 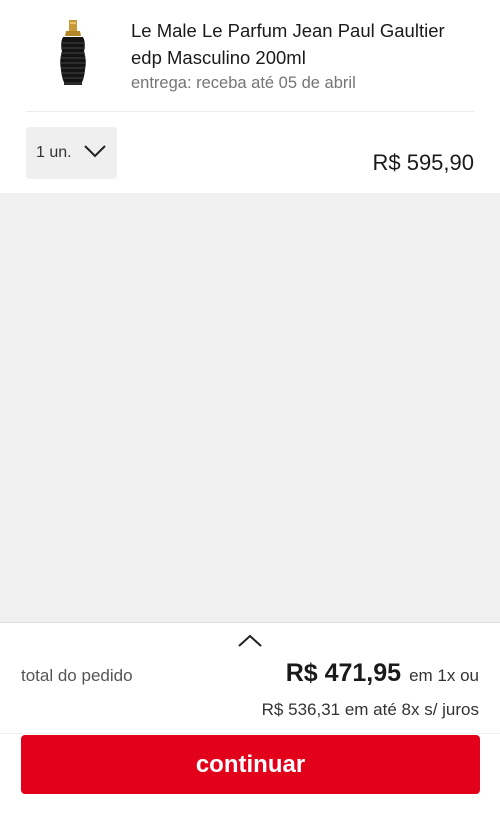 I want to click on total-suffix: em 1x ou, so click(x=444, y=675).